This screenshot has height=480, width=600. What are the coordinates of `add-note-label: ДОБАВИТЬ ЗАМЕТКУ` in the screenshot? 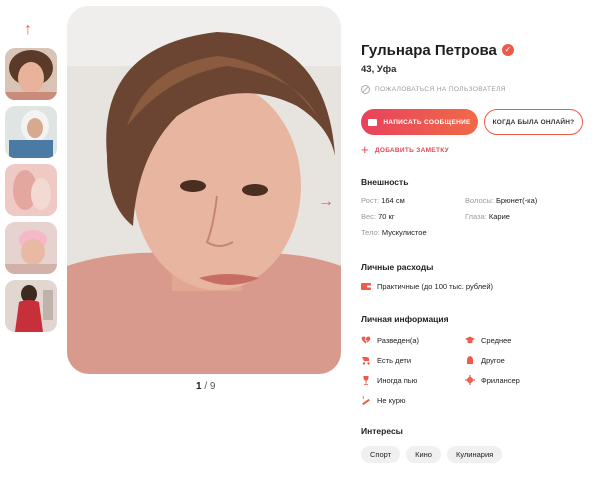 It's located at (411, 150).